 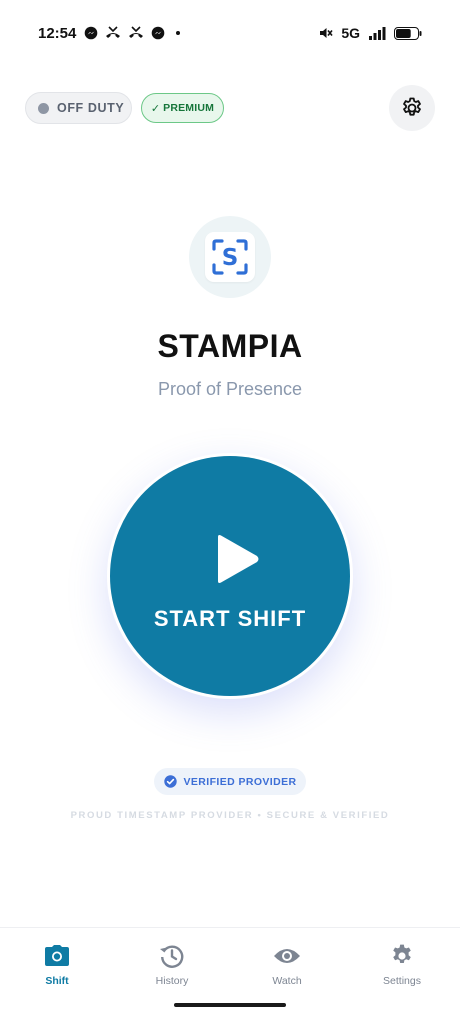 I want to click on app-subtitle: Proof of Presence, so click(x=230, y=389).